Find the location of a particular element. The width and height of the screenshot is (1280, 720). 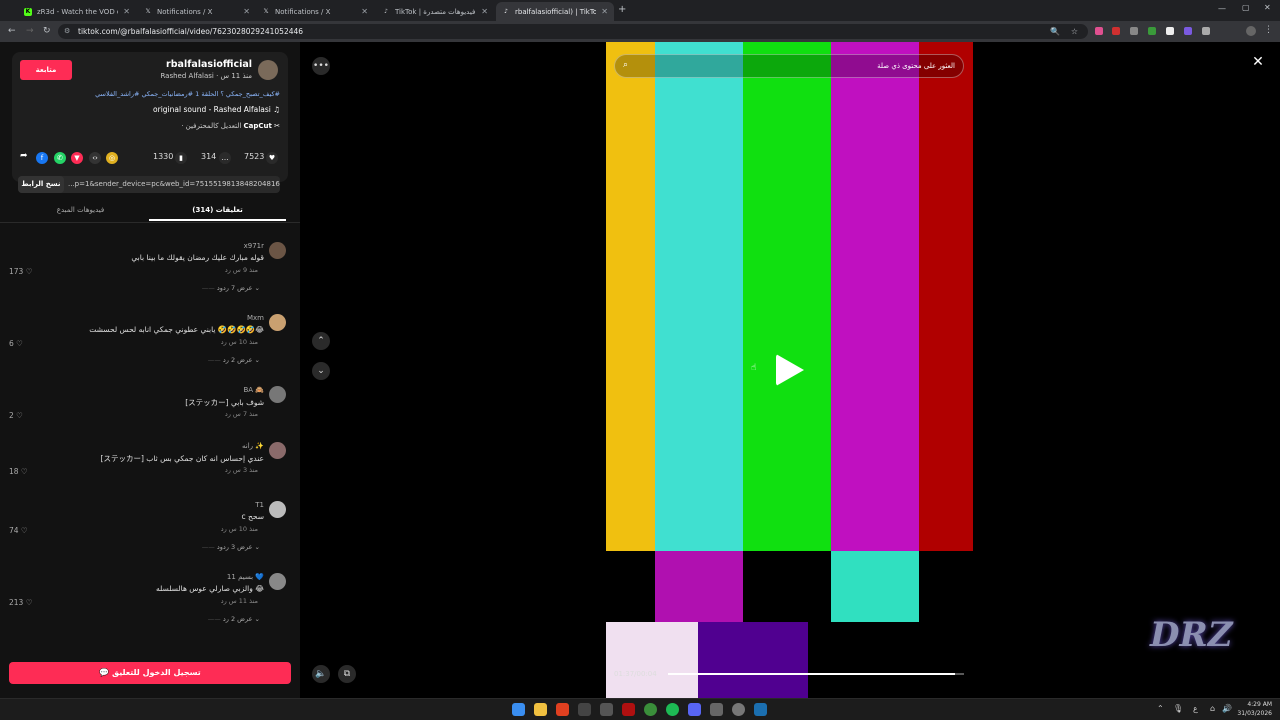

facebook-icon: f is located at coordinates (42, 158).